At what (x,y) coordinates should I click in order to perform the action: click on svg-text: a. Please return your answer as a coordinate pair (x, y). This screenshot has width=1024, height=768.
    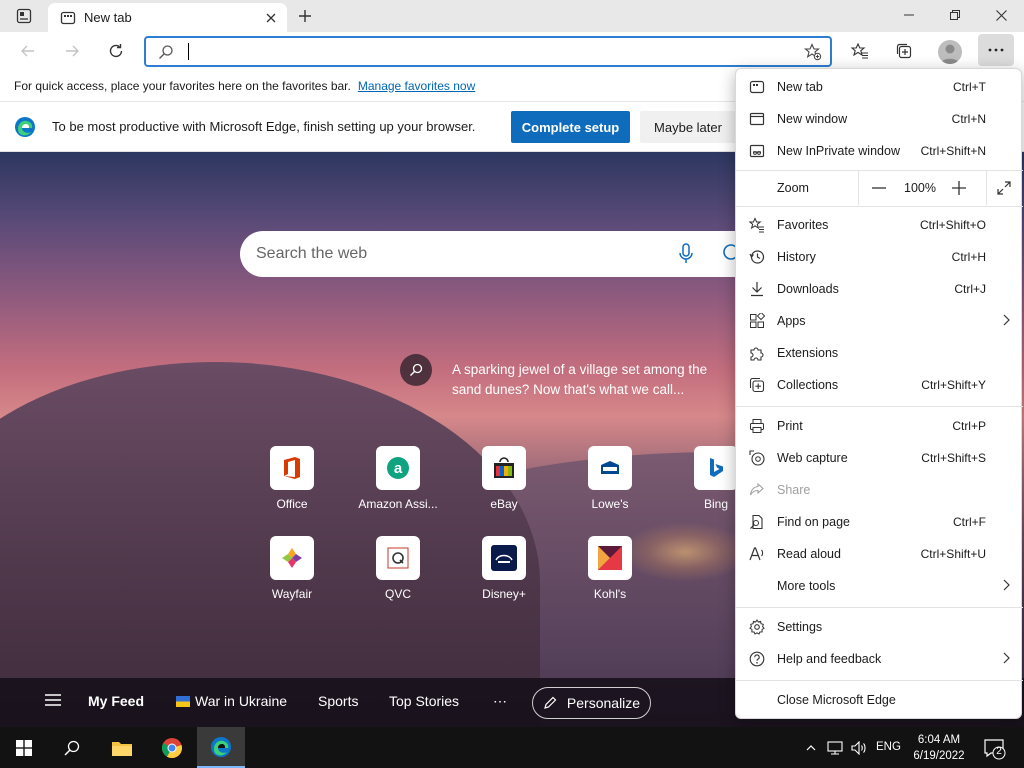
    Looking at the image, I should click on (398, 468).